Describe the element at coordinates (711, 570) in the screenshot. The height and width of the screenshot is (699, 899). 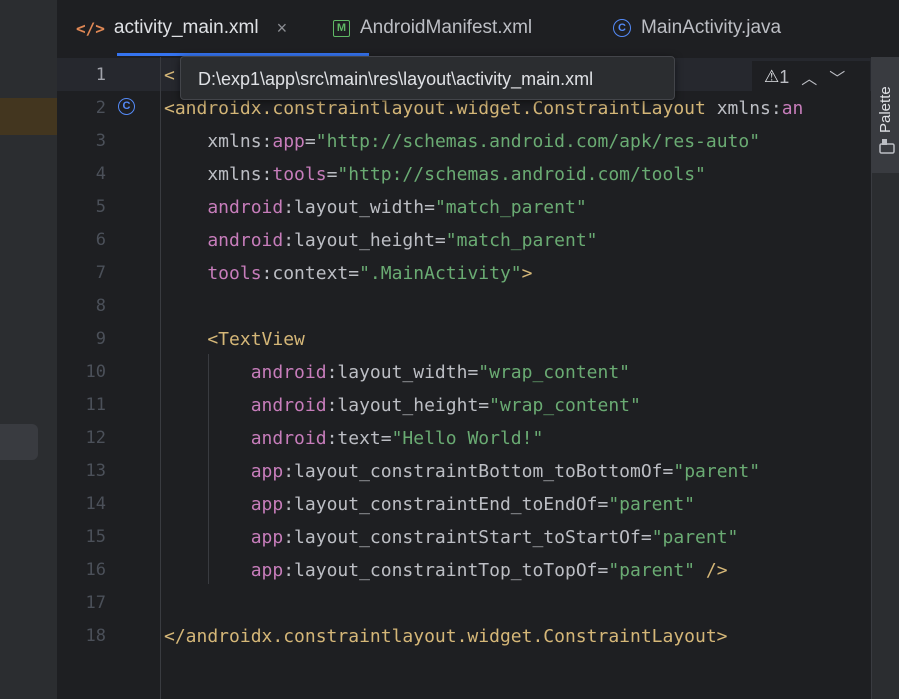
I see `code-token: />` at that location.